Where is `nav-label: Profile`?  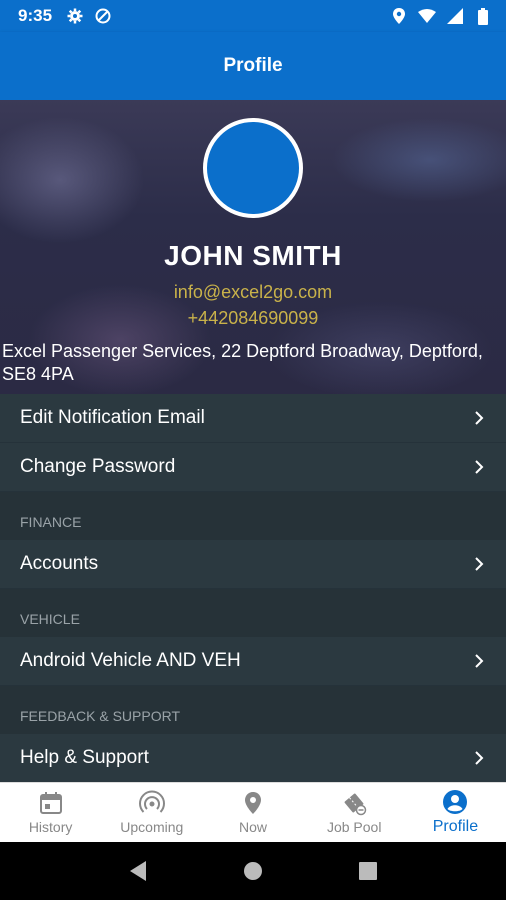 nav-label: Profile is located at coordinates (455, 826).